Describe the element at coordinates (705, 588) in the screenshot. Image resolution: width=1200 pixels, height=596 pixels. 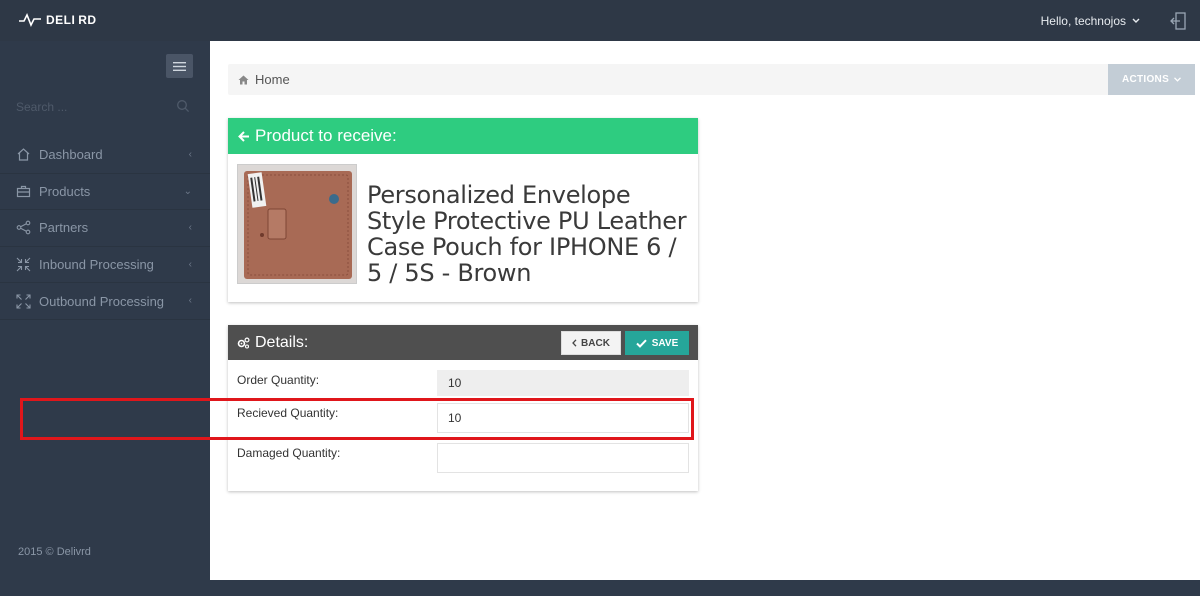
I see `bottom-strip` at that location.